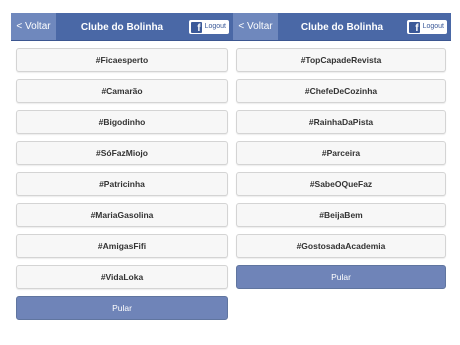 The width and height of the screenshot is (460, 345). What do you see at coordinates (122, 153) in the screenshot?
I see `hashtag-button: #SóFazMiojo` at bounding box center [122, 153].